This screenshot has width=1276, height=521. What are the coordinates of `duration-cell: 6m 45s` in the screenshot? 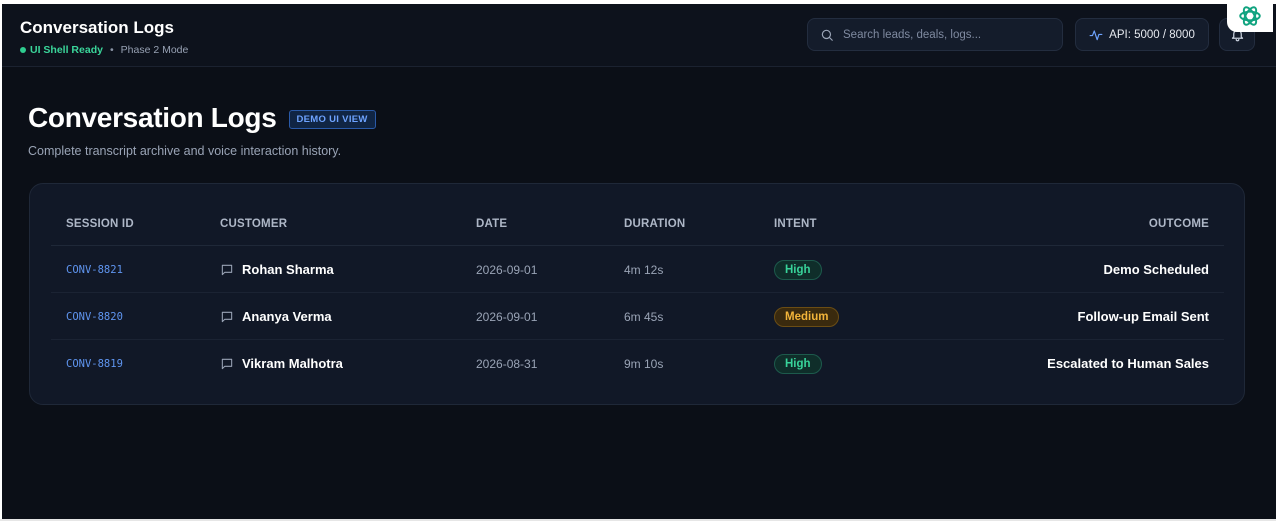 It's located at (644, 316).